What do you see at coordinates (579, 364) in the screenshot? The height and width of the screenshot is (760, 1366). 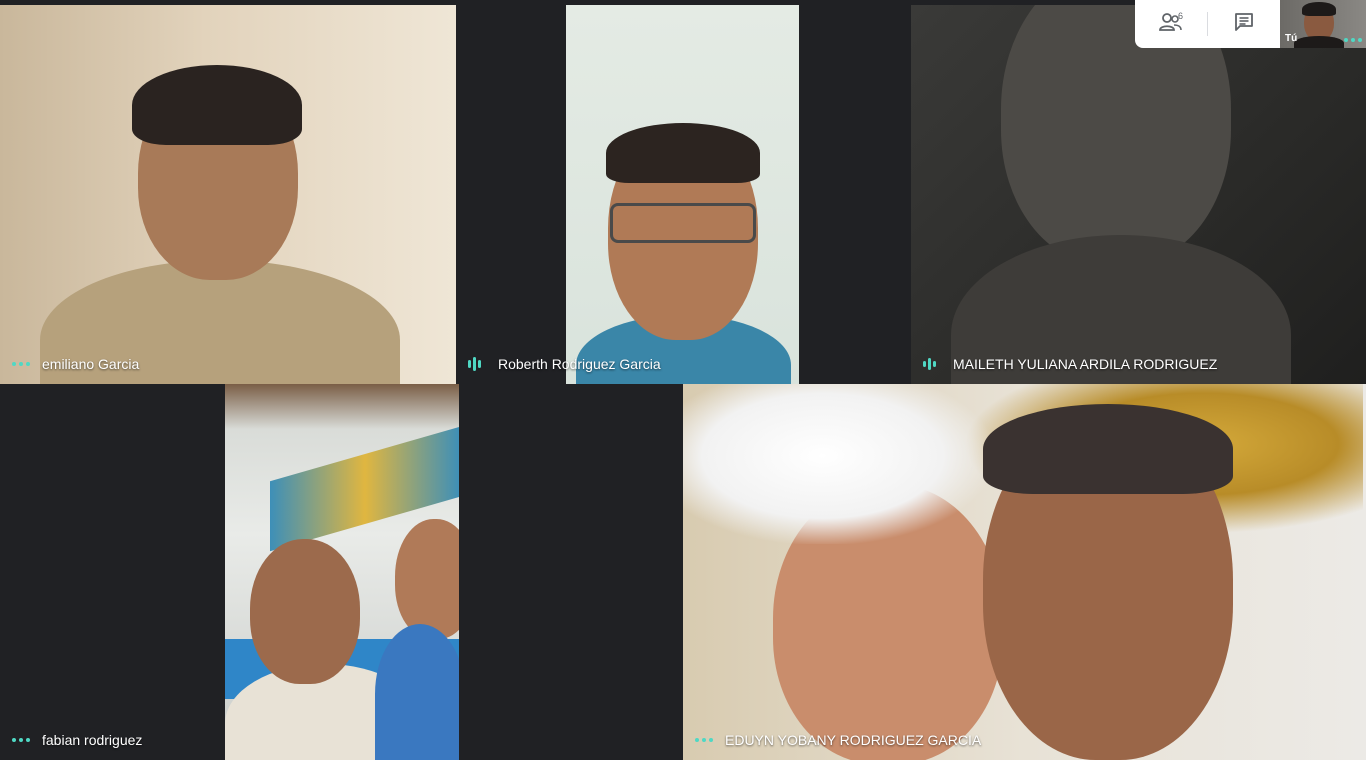 I see `participant-name: Roberth Rodriguez Garcia` at bounding box center [579, 364].